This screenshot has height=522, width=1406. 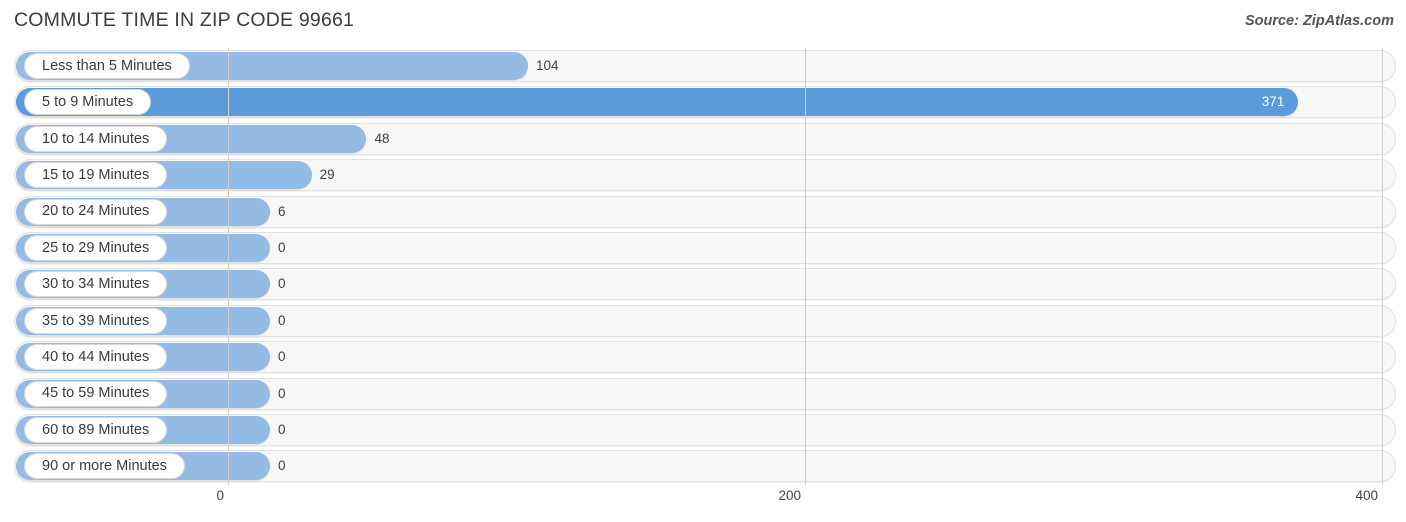 I want to click on category-label-pill: 20 to 24 Minutes, so click(x=96, y=211).